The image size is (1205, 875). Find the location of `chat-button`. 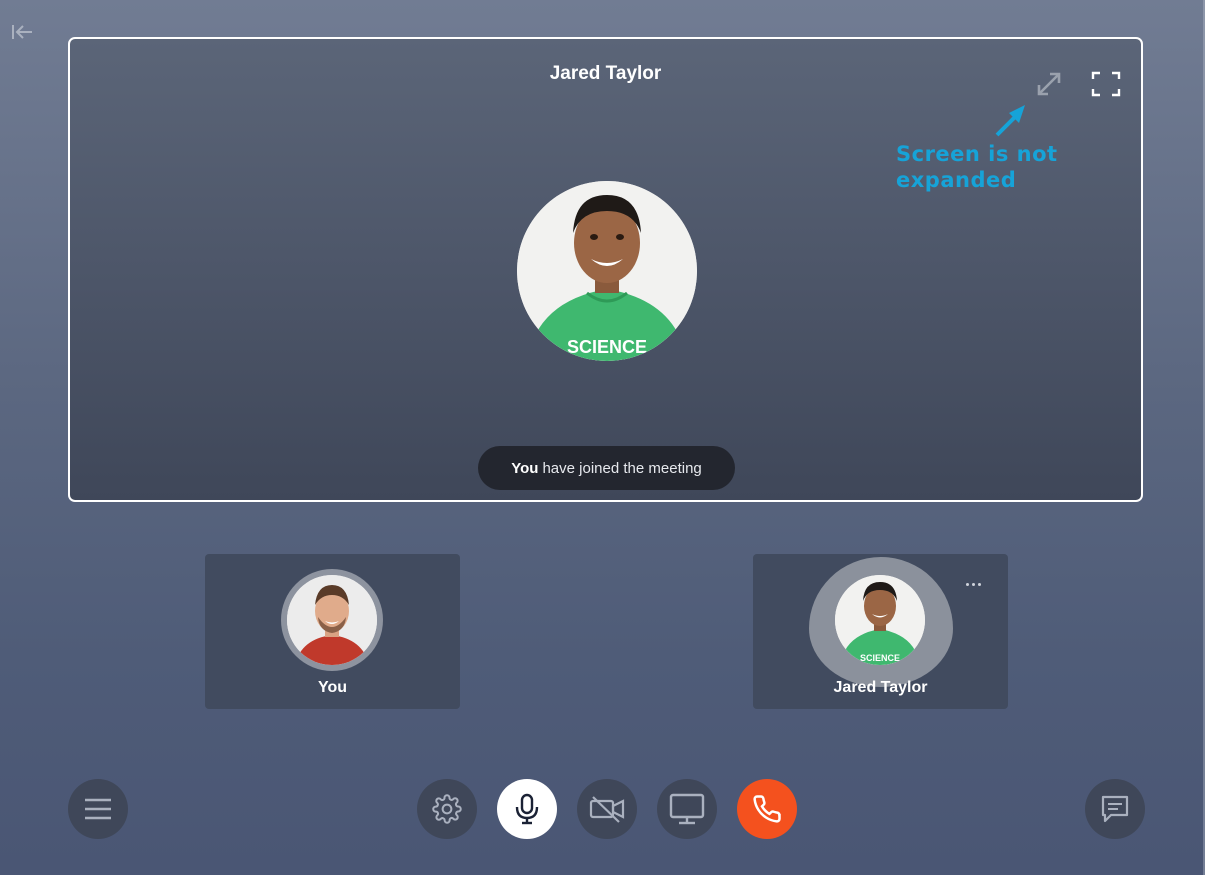

chat-button is located at coordinates (1115, 809).